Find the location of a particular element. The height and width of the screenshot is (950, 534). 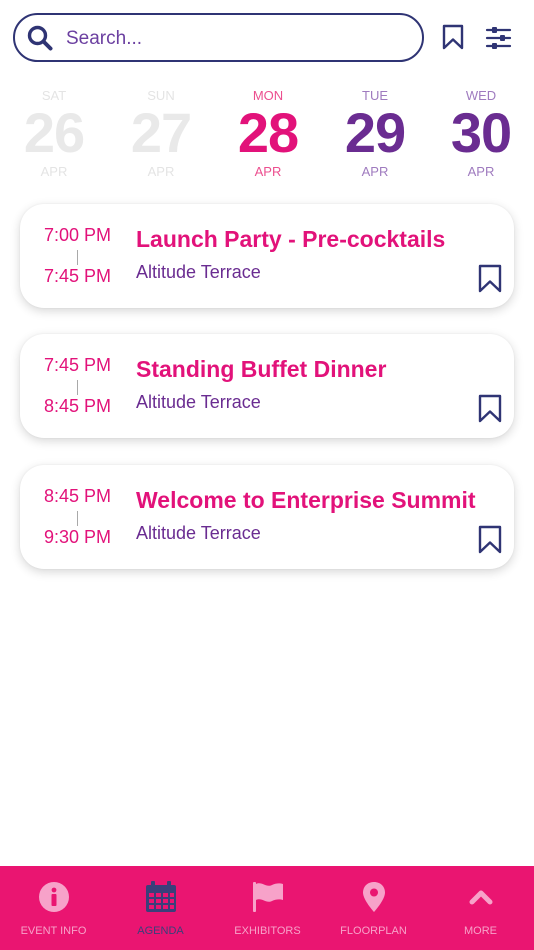

date-sun-27: SUN 27 APR is located at coordinates (161, 133).